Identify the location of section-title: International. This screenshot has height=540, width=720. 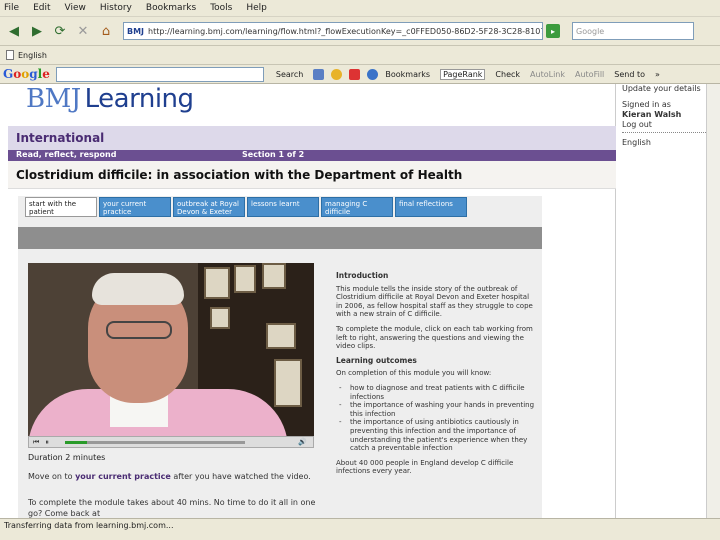
(60, 138).